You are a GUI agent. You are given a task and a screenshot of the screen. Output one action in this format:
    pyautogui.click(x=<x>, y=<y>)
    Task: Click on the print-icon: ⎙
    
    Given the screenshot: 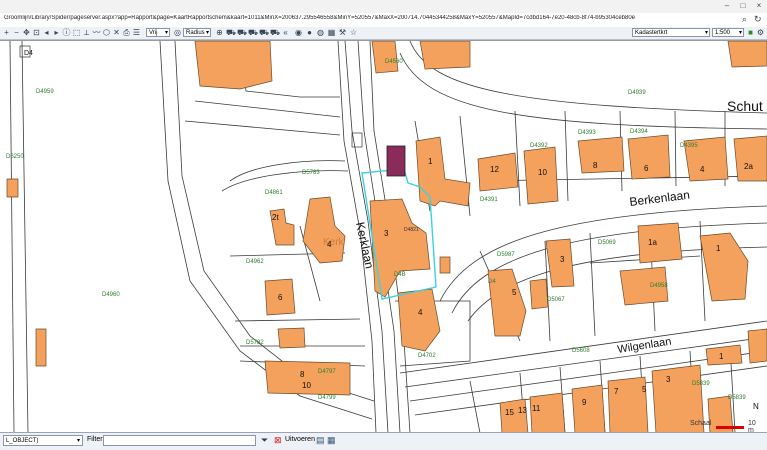 What is the action you would take?
    pyautogui.click(x=126, y=32)
    